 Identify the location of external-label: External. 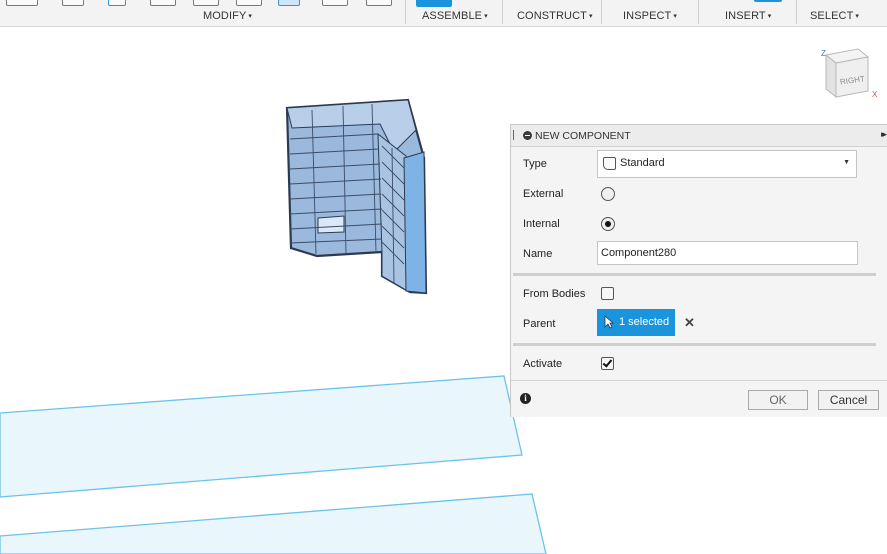
(543, 194).